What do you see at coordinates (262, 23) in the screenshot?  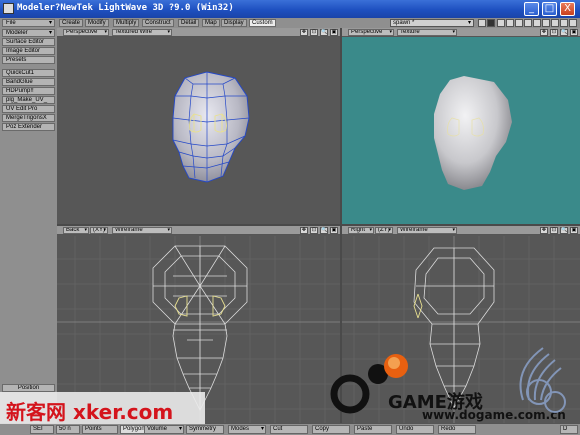 I see `tab-custom: Custom` at bounding box center [262, 23].